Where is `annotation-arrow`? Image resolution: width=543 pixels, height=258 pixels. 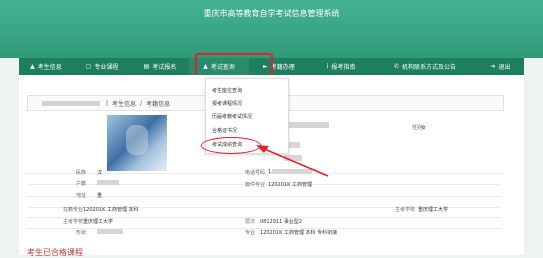
annotation-arrow is located at coordinates (292, 161).